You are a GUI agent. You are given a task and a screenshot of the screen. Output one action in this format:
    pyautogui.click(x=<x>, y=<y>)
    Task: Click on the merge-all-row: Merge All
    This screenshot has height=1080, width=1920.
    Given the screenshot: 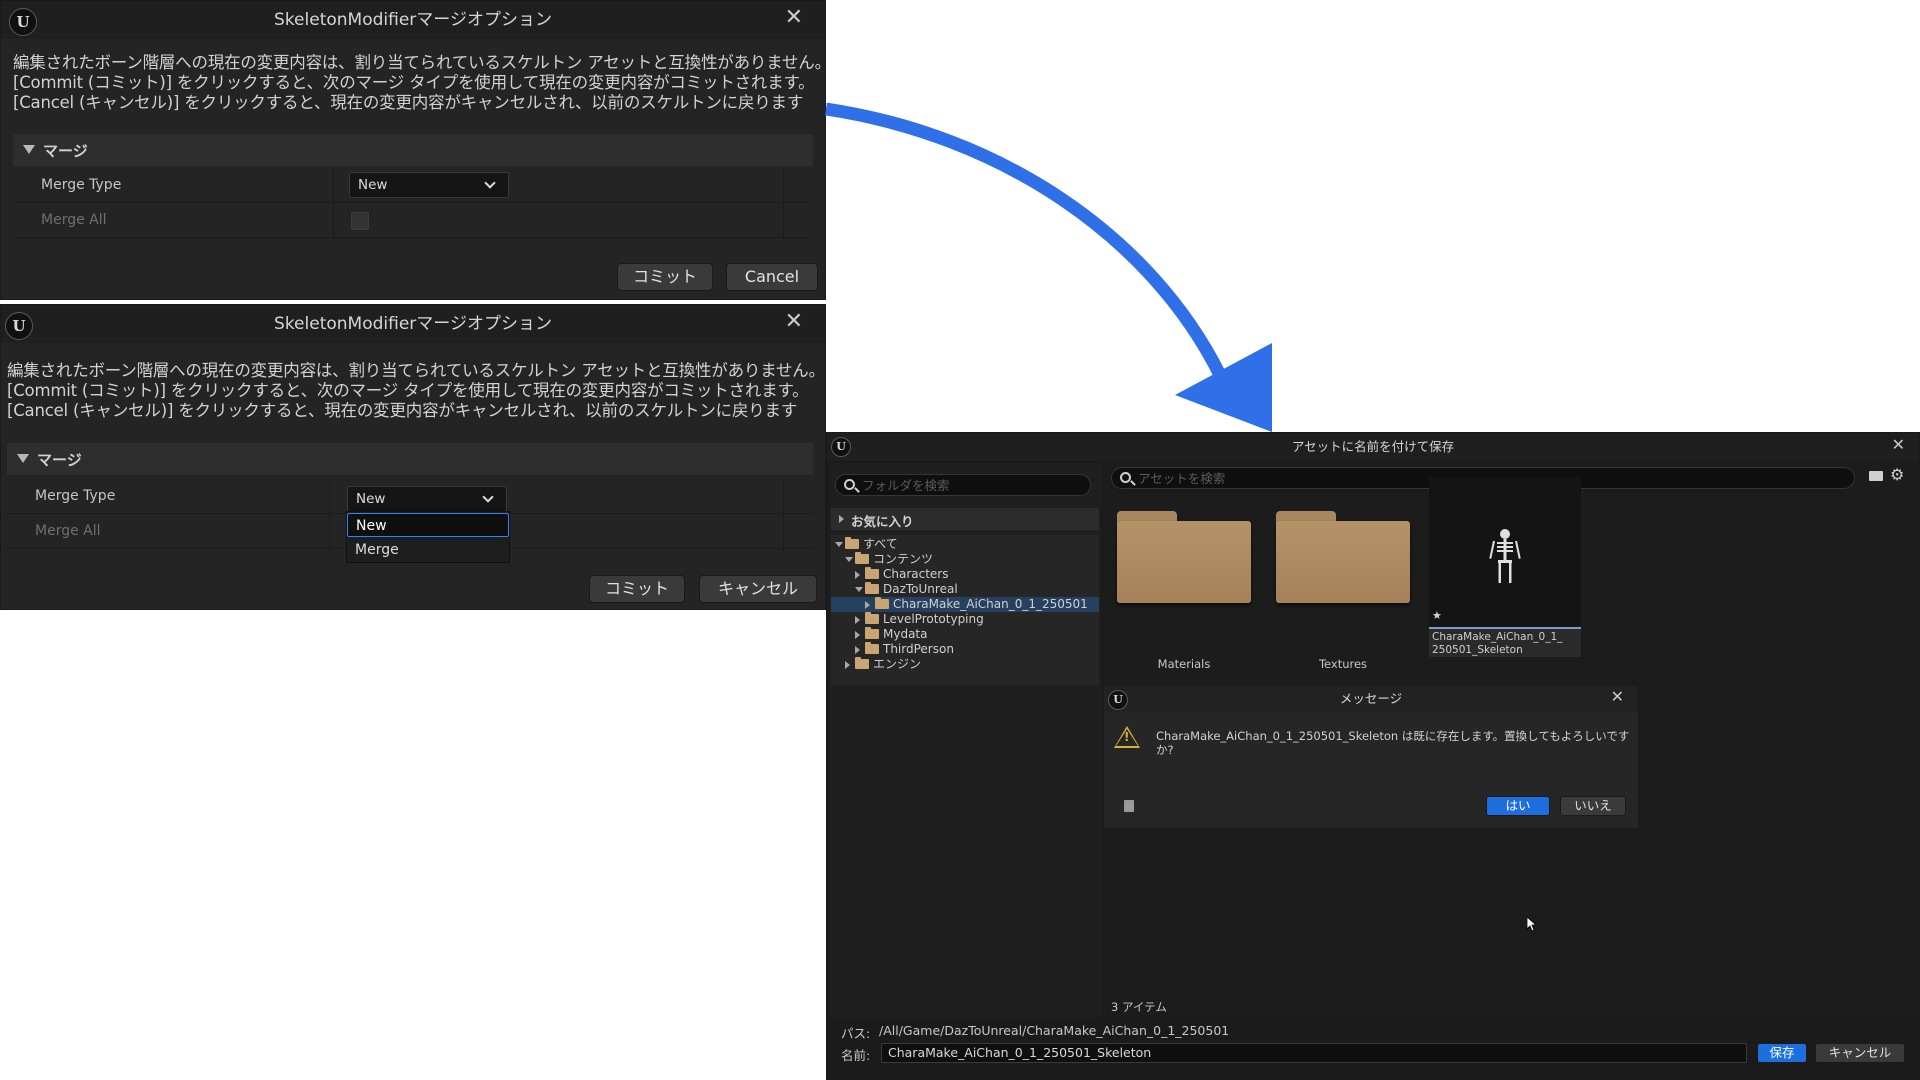 What is the action you would take?
    pyautogui.click(x=413, y=221)
    